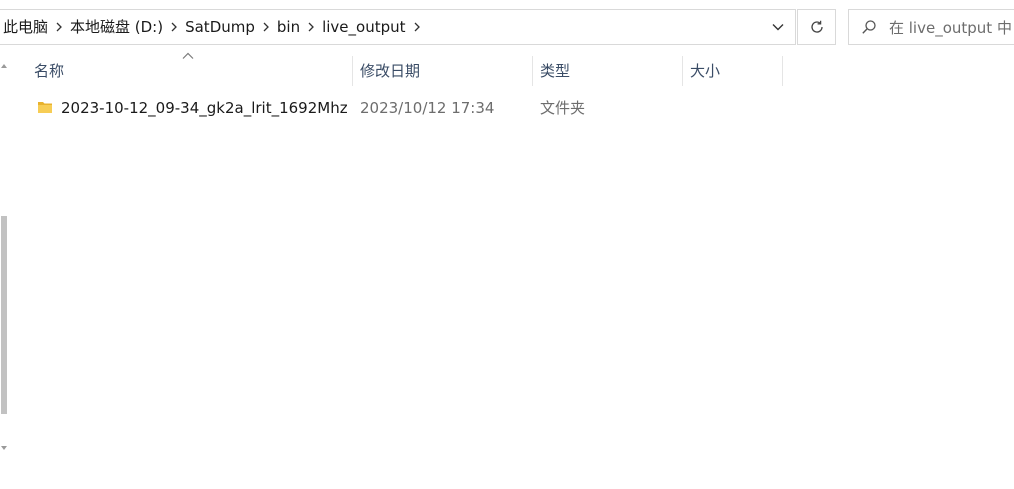 This screenshot has width=1014, height=489. I want to click on scroll-up-icon, so click(4, 66).